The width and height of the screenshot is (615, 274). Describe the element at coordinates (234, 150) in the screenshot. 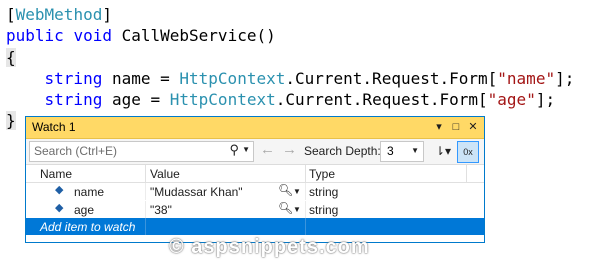

I see `search-icon: ⚲` at that location.